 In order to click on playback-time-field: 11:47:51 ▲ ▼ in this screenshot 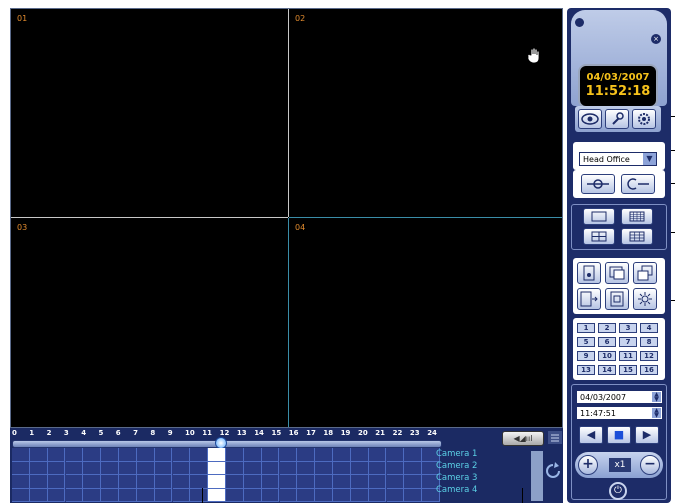, I will do `click(619, 413)`.